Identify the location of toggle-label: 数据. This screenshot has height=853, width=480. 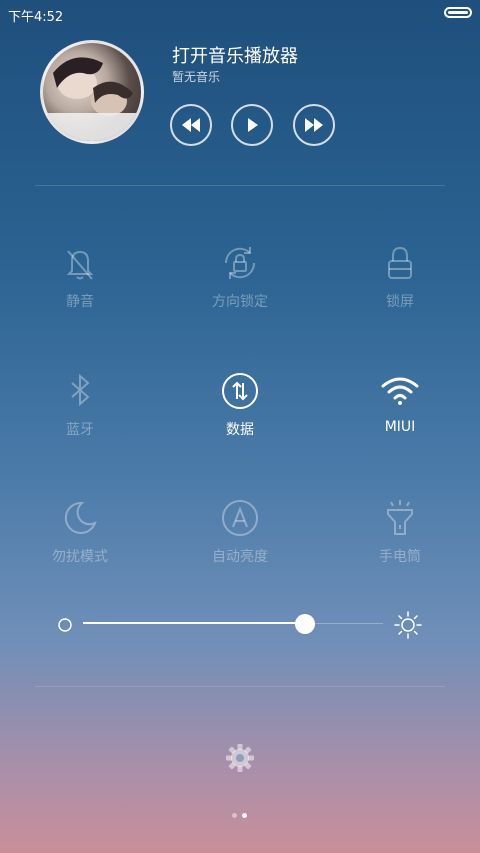
(240, 430).